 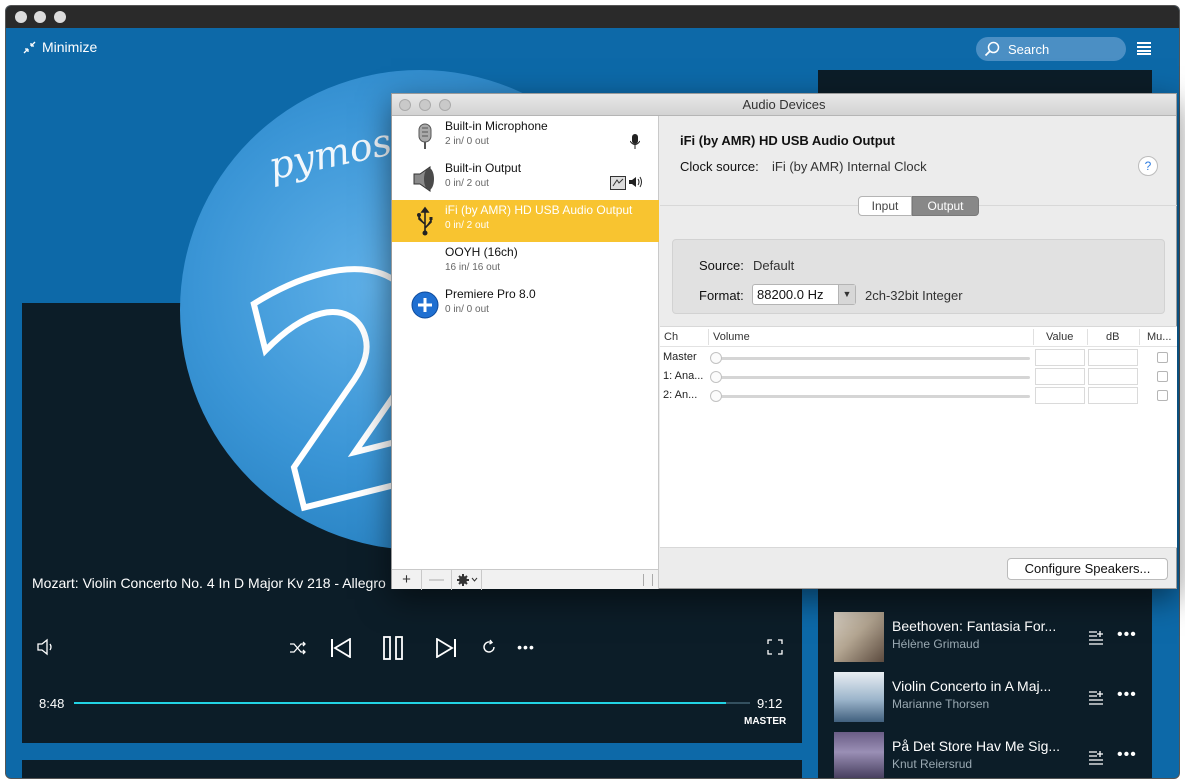 What do you see at coordinates (412, 769) in the screenshot?
I see `player-panel-lower` at bounding box center [412, 769].